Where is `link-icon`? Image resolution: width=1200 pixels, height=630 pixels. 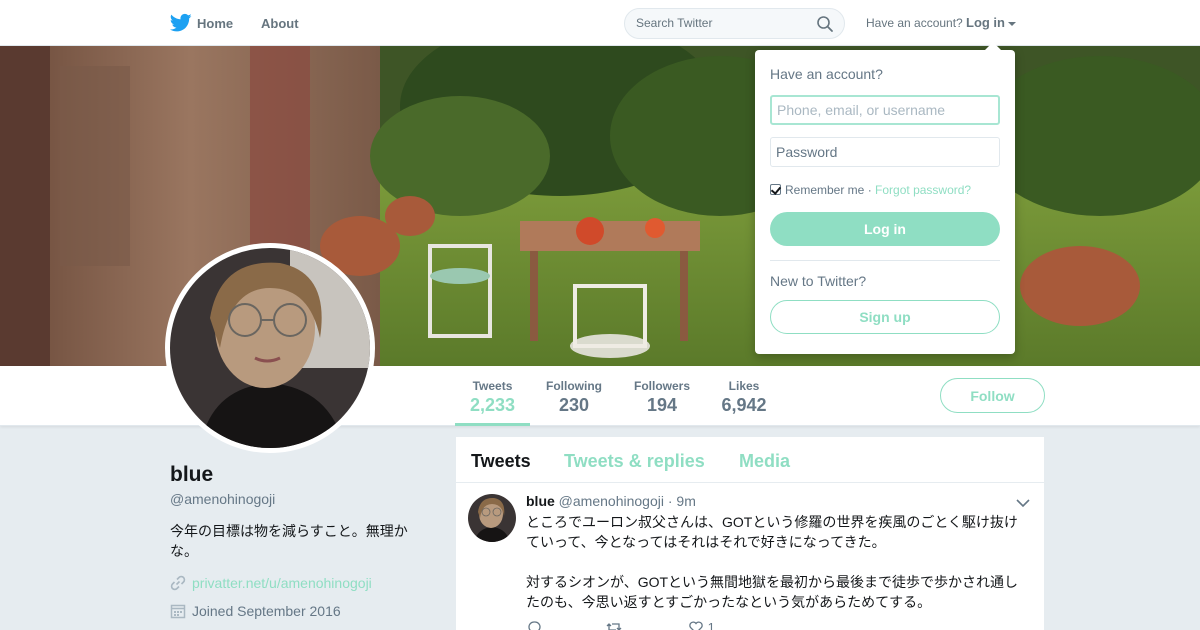 link-icon is located at coordinates (178, 583).